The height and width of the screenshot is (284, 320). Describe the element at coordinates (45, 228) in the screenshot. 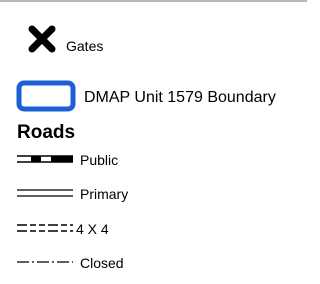

I see `four-by-four-road-line-icon` at that location.